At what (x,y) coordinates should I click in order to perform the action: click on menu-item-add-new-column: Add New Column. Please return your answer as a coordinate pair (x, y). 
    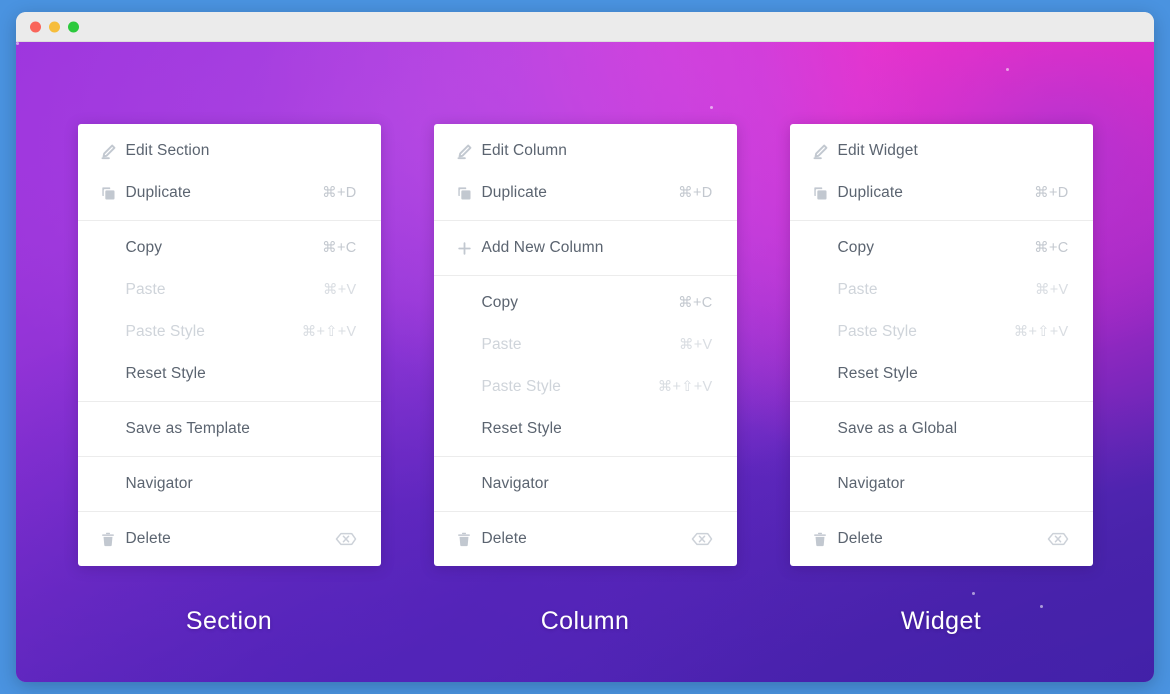
    Looking at the image, I should click on (585, 248).